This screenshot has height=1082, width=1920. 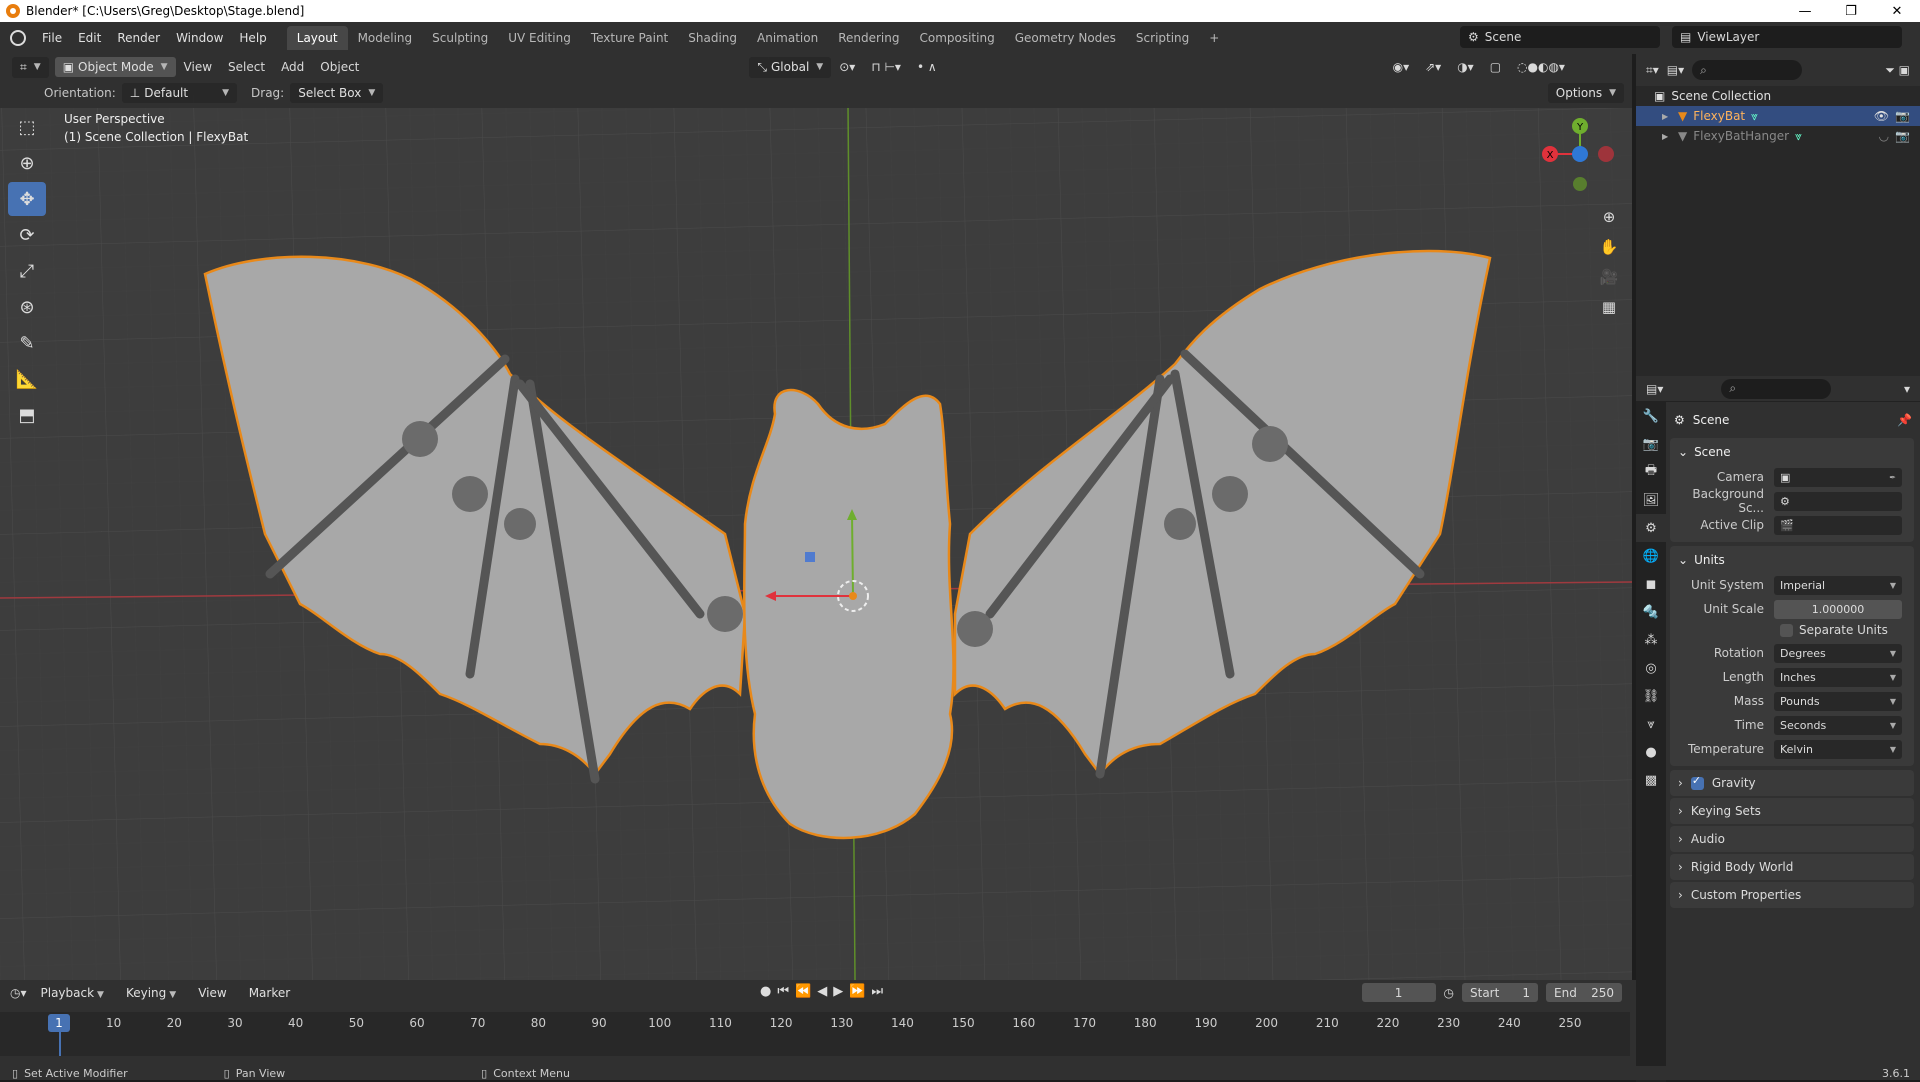 I want to click on add-workspace-button: +, so click(x=1214, y=38).